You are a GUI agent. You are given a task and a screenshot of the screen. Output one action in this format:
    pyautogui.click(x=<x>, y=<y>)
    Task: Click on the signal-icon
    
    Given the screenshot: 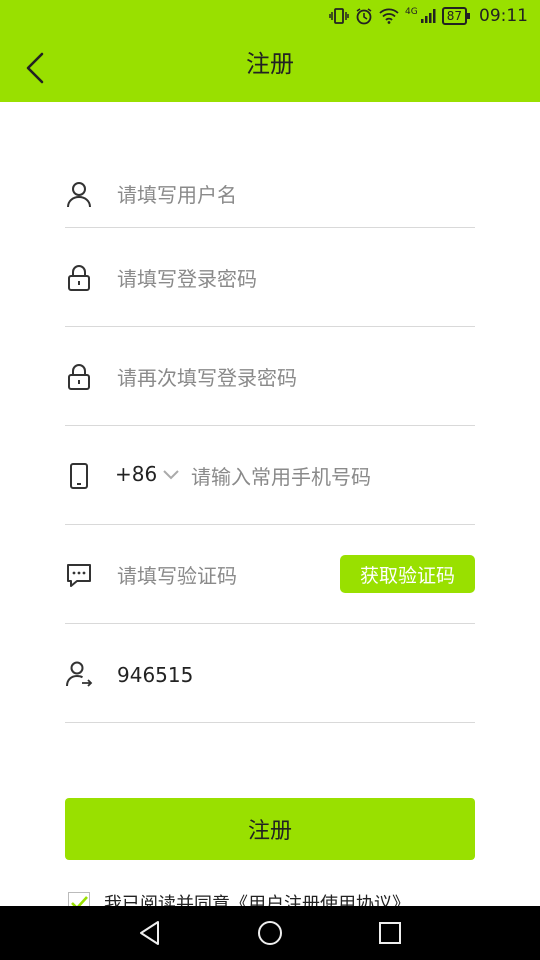 What is the action you would take?
    pyautogui.click(x=428, y=16)
    